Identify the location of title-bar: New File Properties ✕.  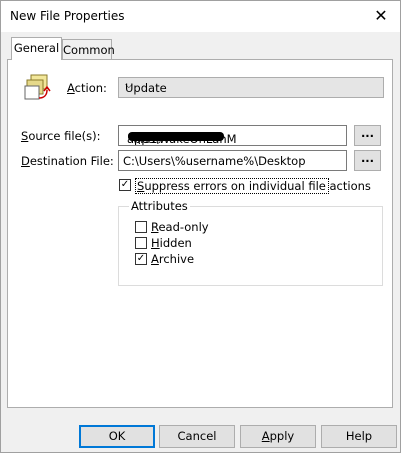
(200, 16).